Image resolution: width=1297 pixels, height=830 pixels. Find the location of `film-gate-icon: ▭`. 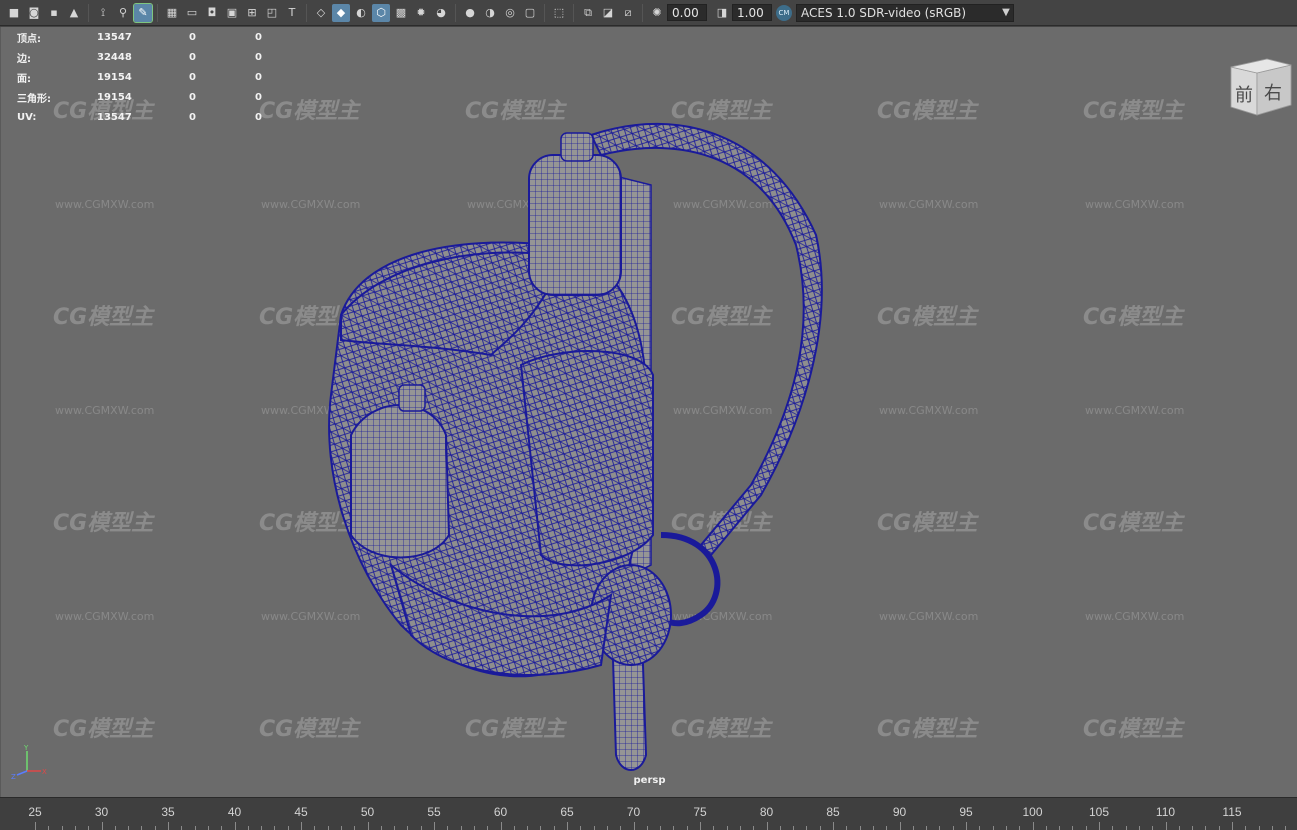

film-gate-icon: ▭ is located at coordinates (192, 13).